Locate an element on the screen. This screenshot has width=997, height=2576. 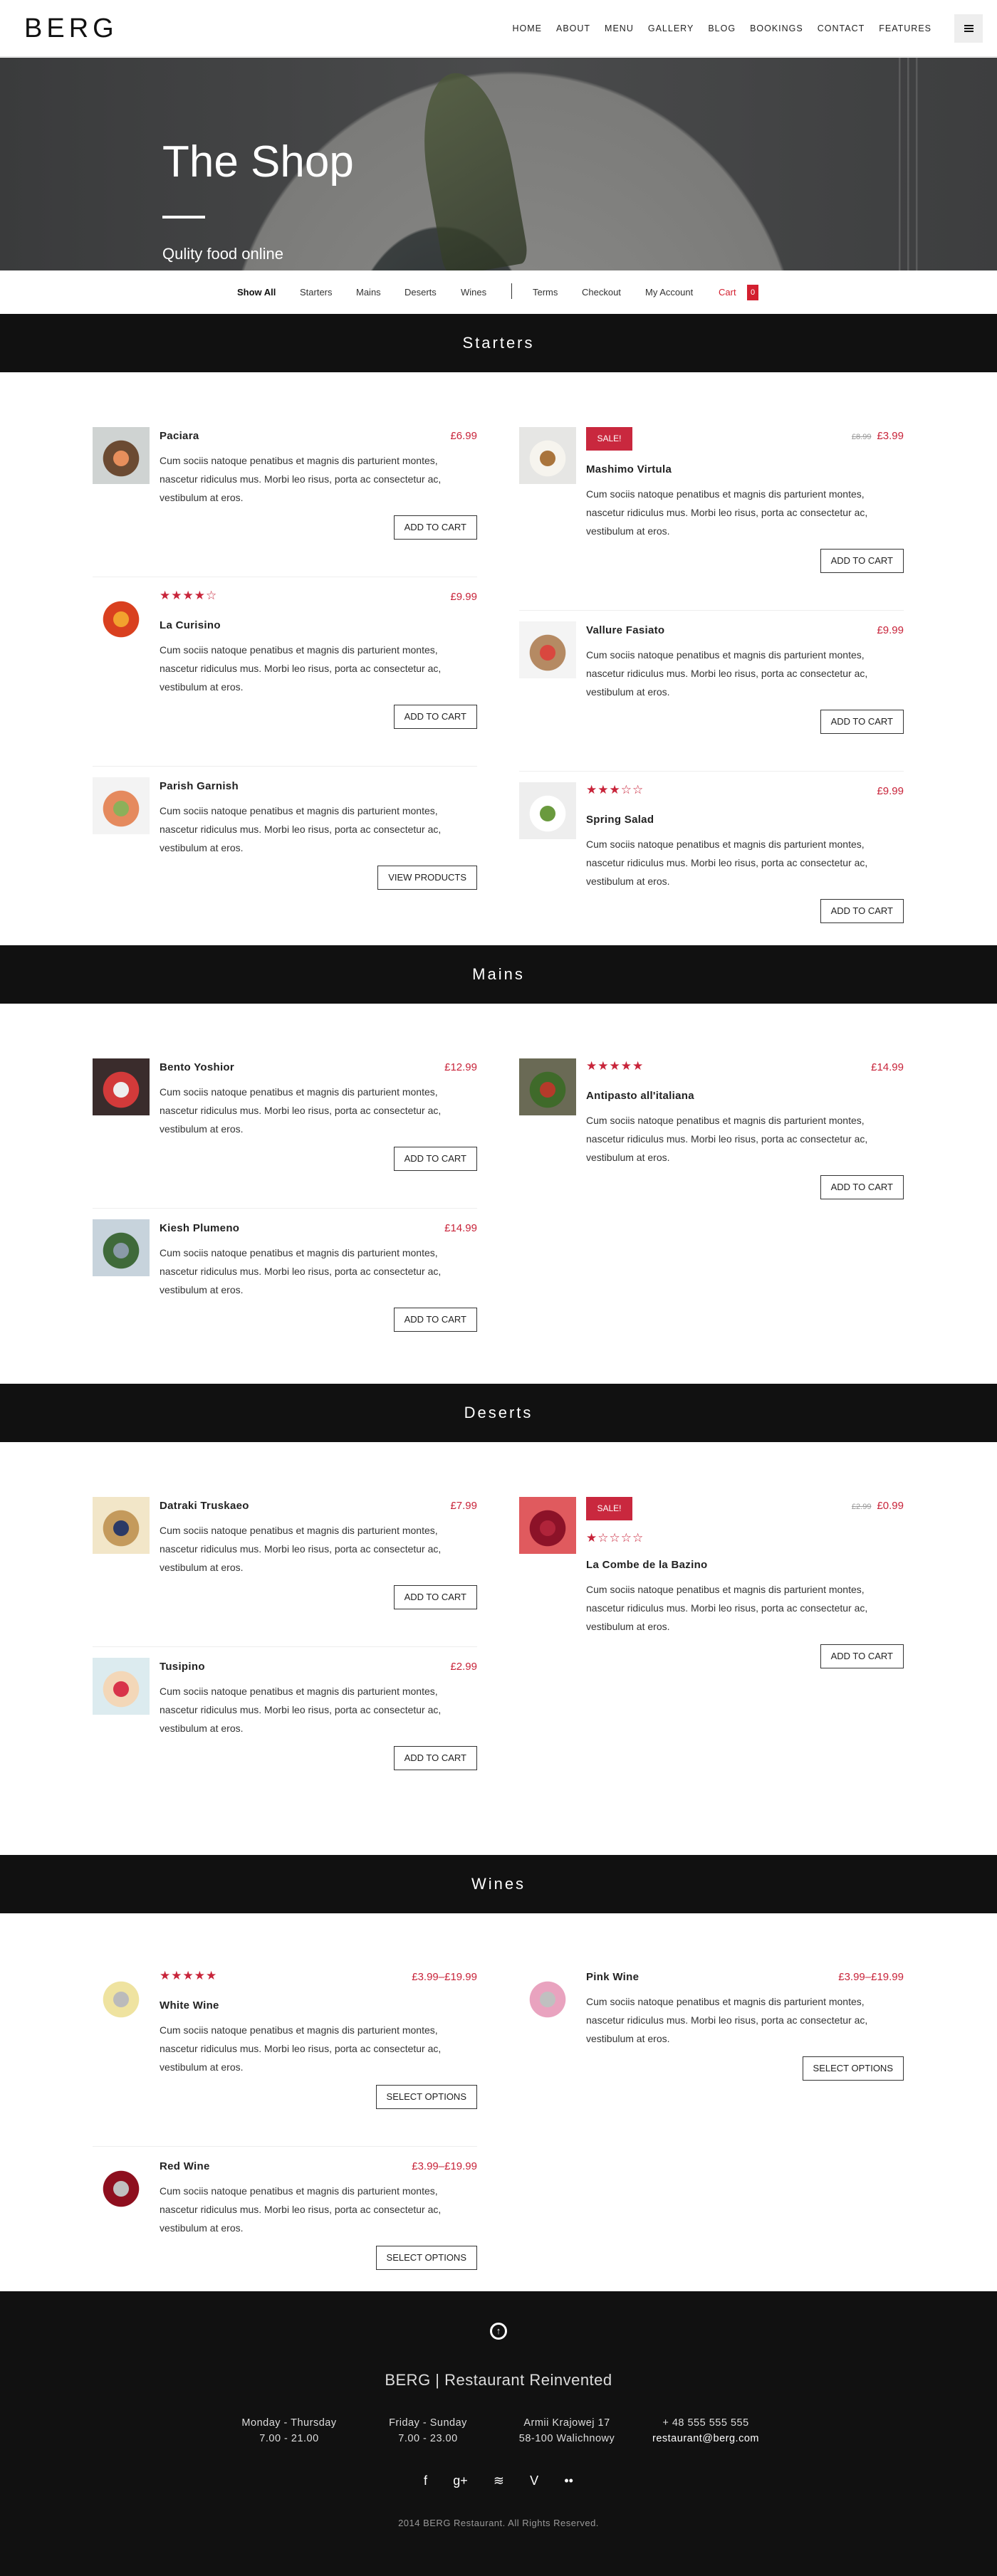
google-plus-icon: g+ is located at coordinates (461, 2481).